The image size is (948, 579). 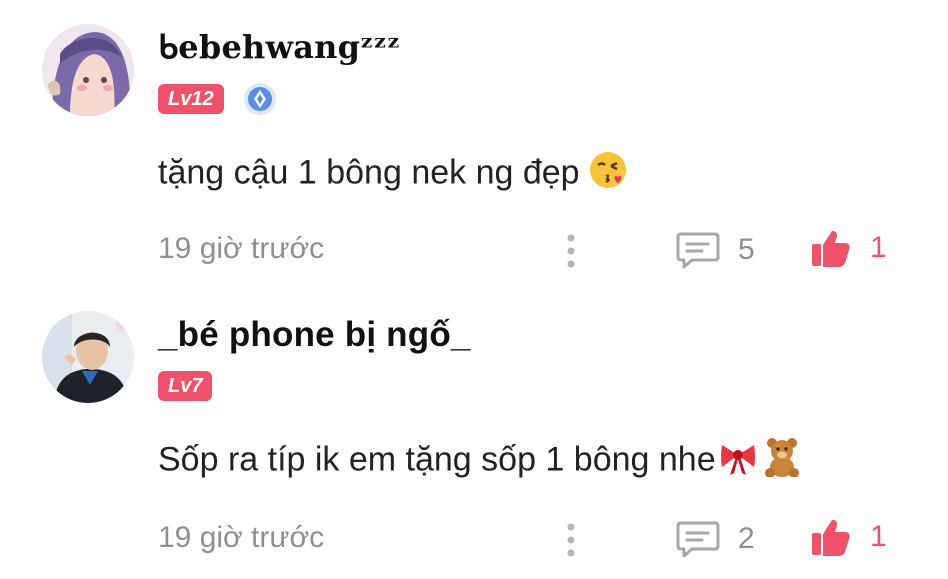 I want to click on comment-text-content: tặng cậu 1 bông nek ng đẹp, so click(x=369, y=172).